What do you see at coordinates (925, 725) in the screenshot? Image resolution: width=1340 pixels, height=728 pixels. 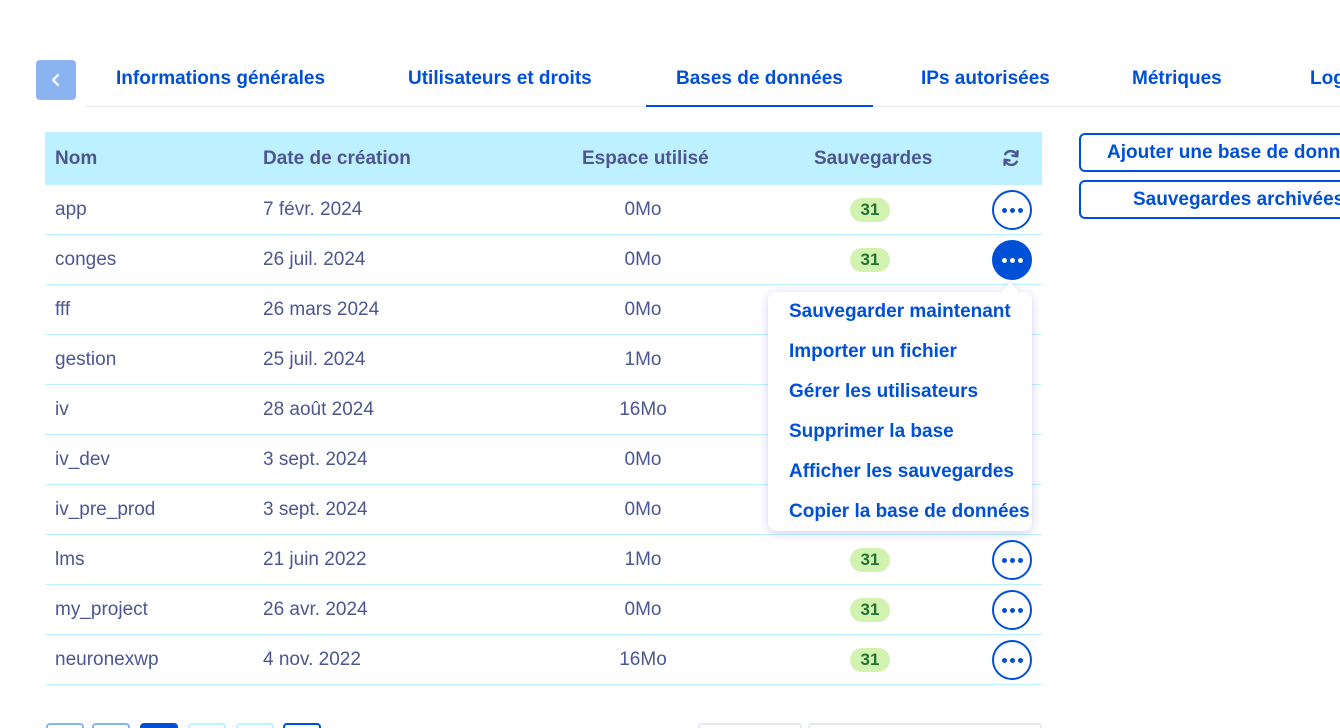 I see `page-jump-input` at bounding box center [925, 725].